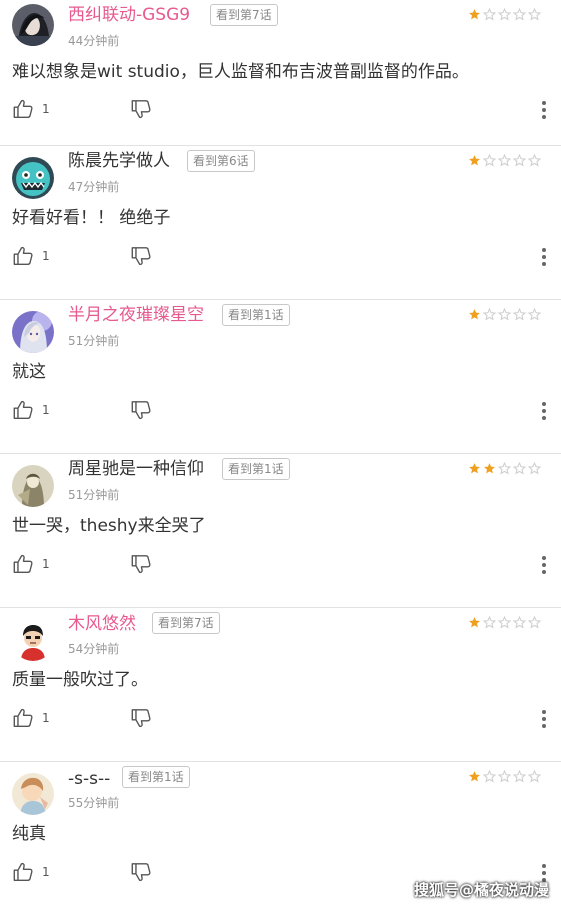  What do you see at coordinates (94, 803) in the screenshot?
I see `comment-time: 55分钟前` at bounding box center [94, 803].